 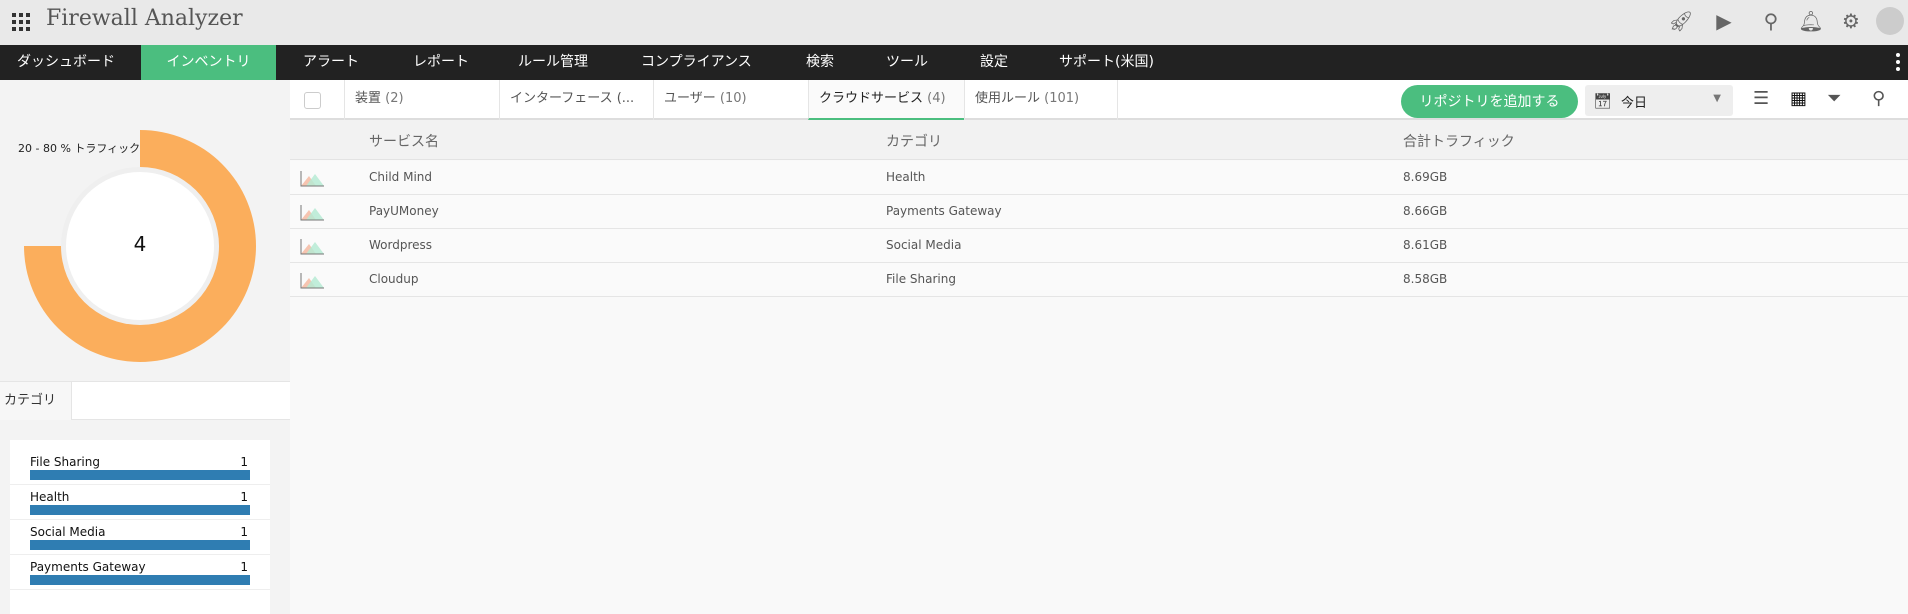 I want to click on donut-value: 4, so click(x=140, y=244).